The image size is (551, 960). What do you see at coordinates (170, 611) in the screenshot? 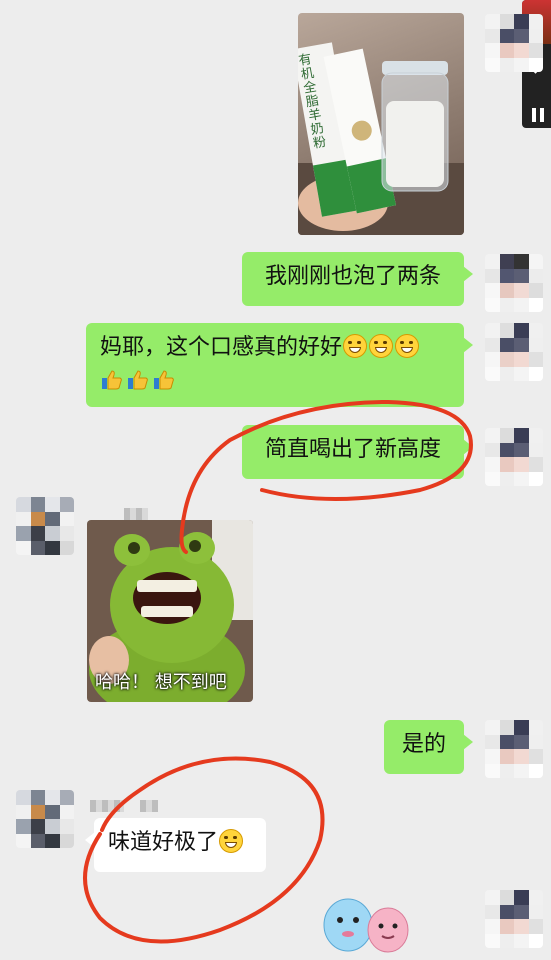
I see `received-sticker-frog: 哈哈！ 想不到吧` at bounding box center [170, 611].